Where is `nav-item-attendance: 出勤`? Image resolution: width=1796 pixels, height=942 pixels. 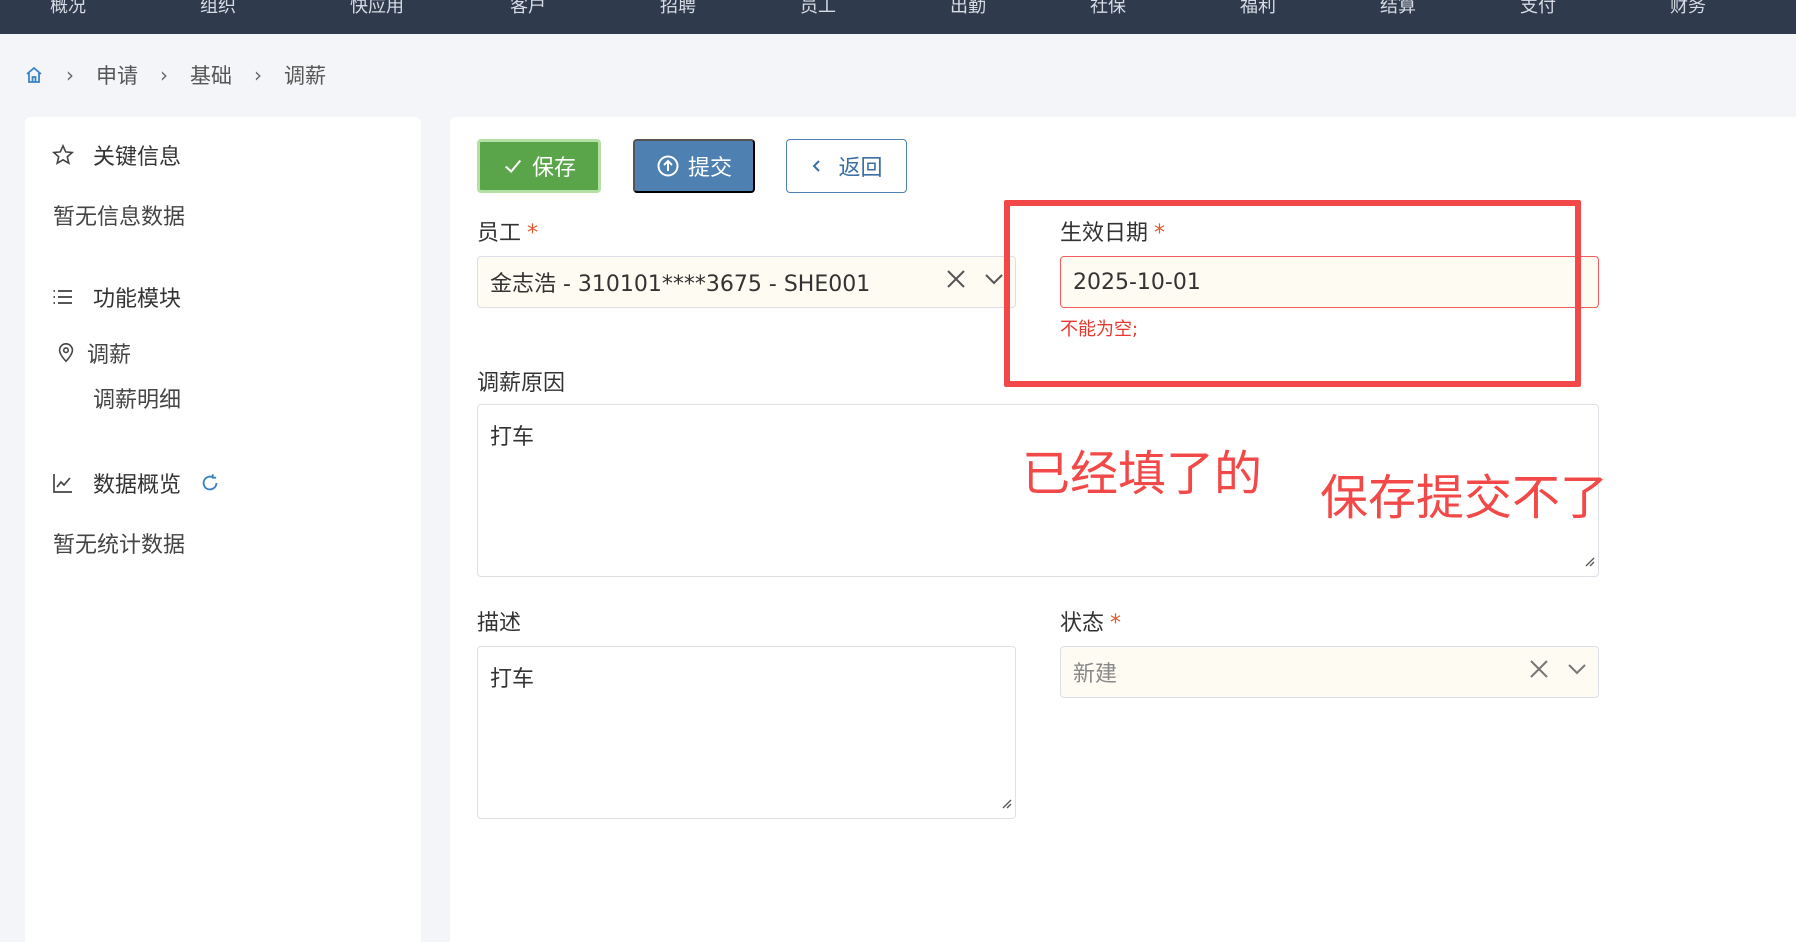
nav-item-attendance: 出勤 is located at coordinates (968, 8).